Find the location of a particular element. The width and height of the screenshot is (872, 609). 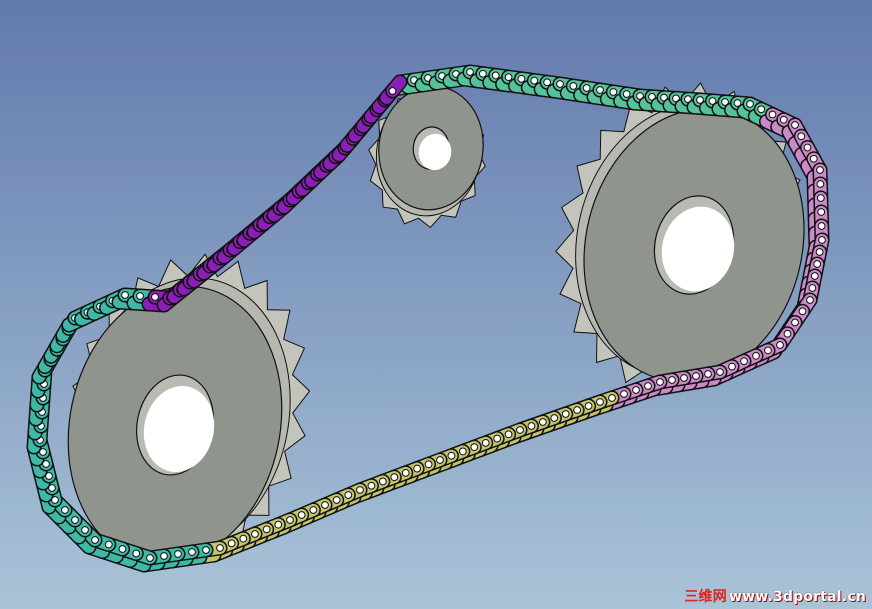

chain-link is located at coordinates (393, 90).